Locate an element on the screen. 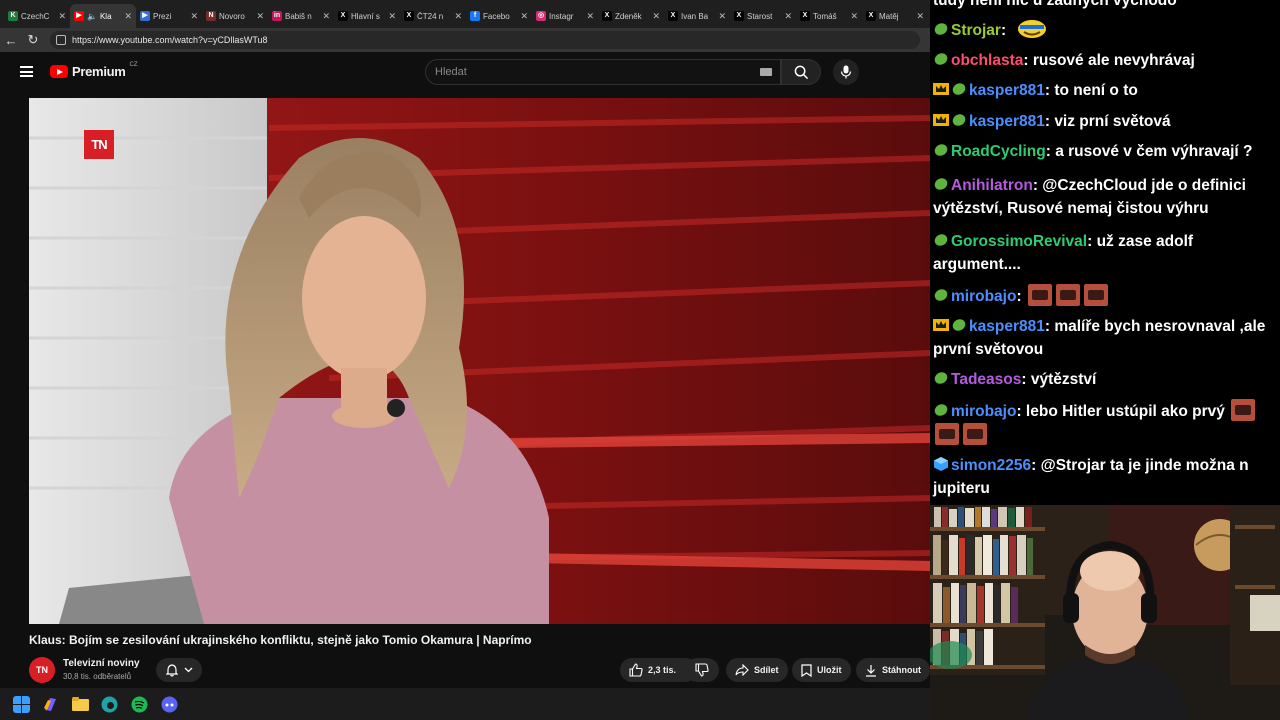  notifications-button is located at coordinates (179, 670).